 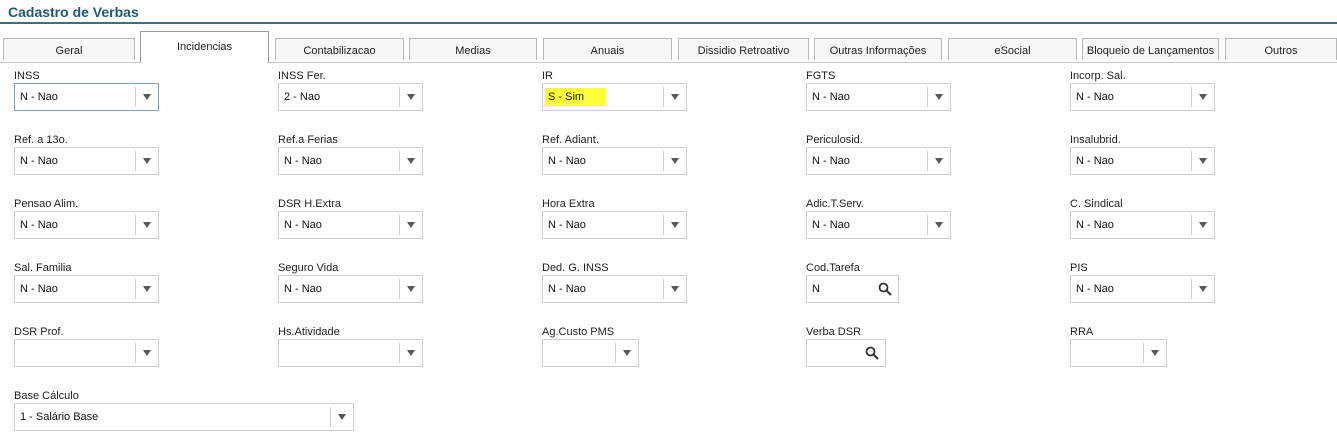 What do you see at coordinates (1095, 225) in the screenshot?
I see `c-sindical-value: N - Nao` at bounding box center [1095, 225].